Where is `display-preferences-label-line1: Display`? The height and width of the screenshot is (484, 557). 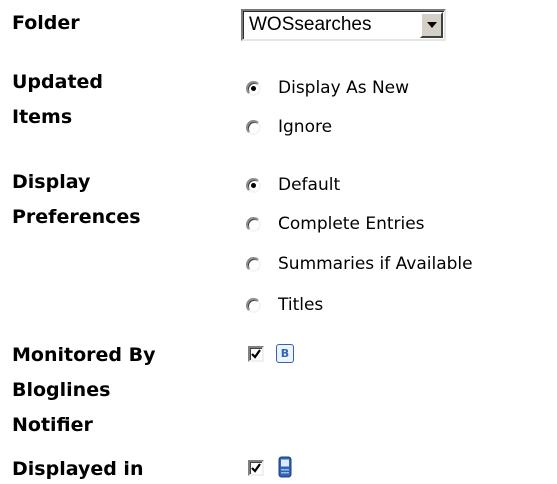 display-preferences-label-line1: Display is located at coordinates (51, 182).